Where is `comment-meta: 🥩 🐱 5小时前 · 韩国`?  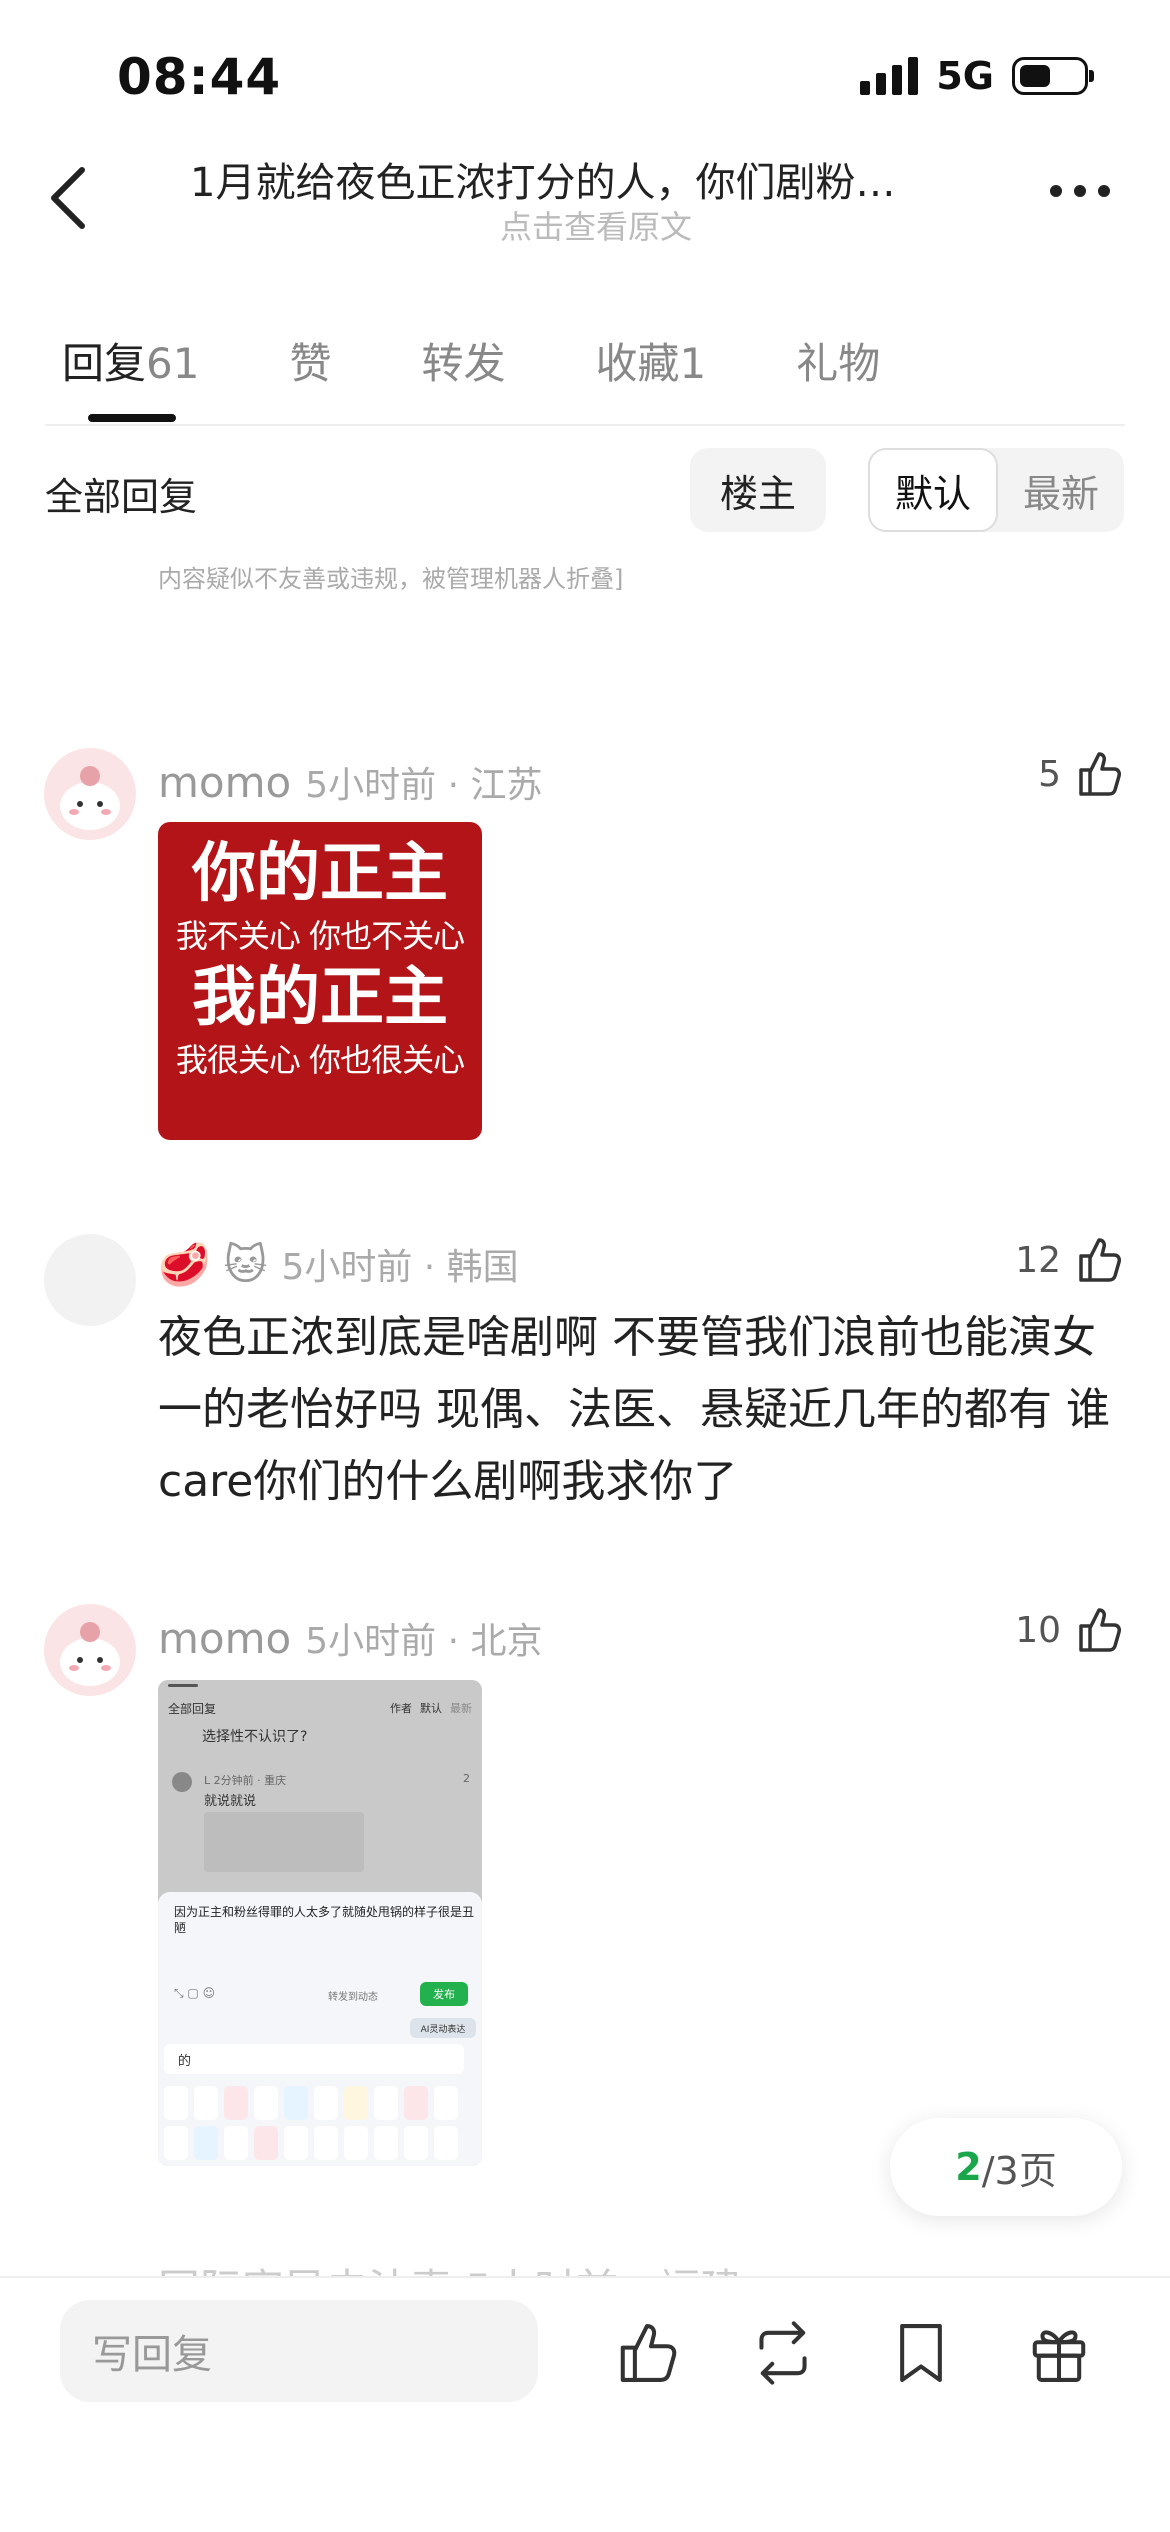
comment-meta: 🥩 🐱 5小时前 · 韩国 is located at coordinates (338, 1264).